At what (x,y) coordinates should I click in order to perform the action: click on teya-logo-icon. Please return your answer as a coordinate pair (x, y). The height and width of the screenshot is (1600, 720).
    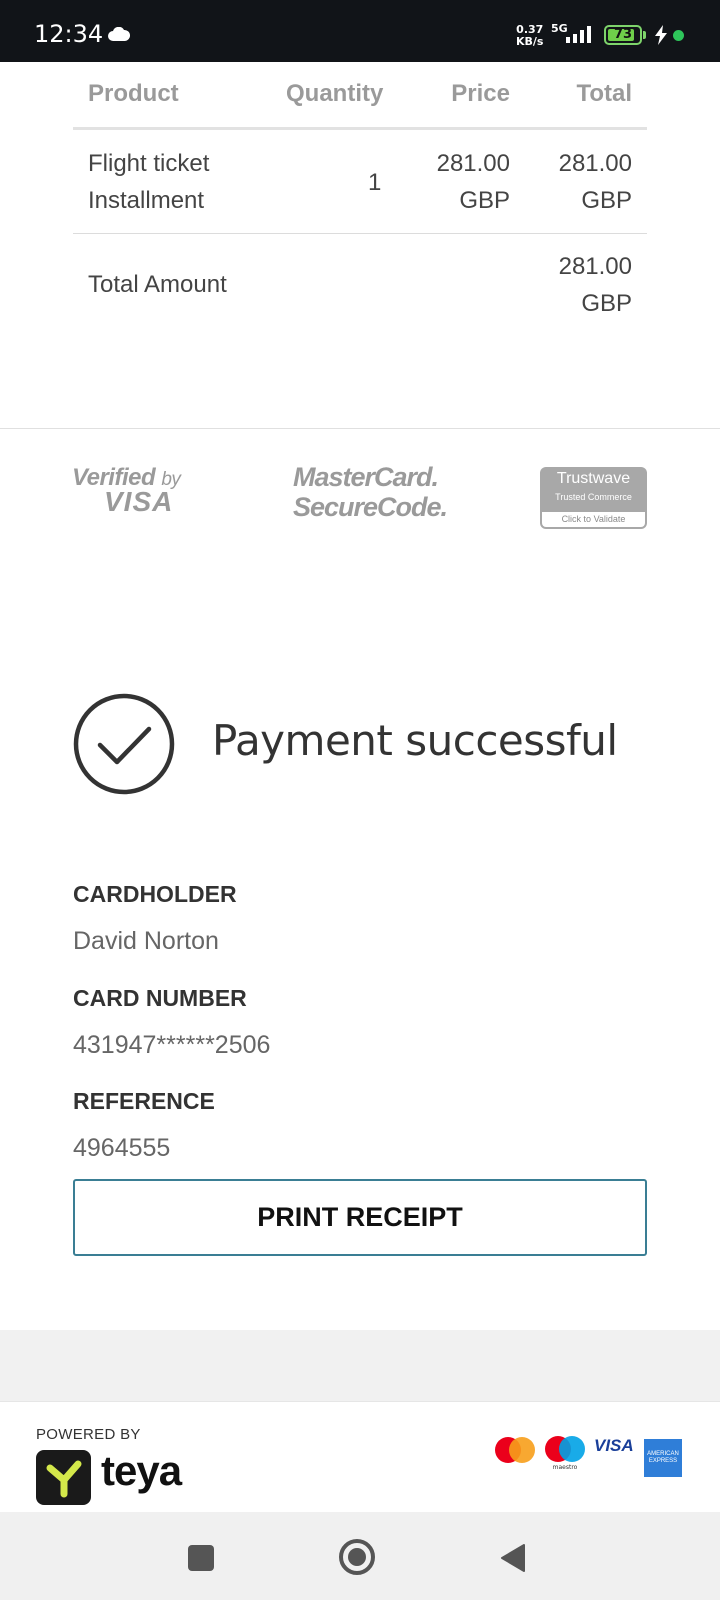
    Looking at the image, I should click on (63, 1477).